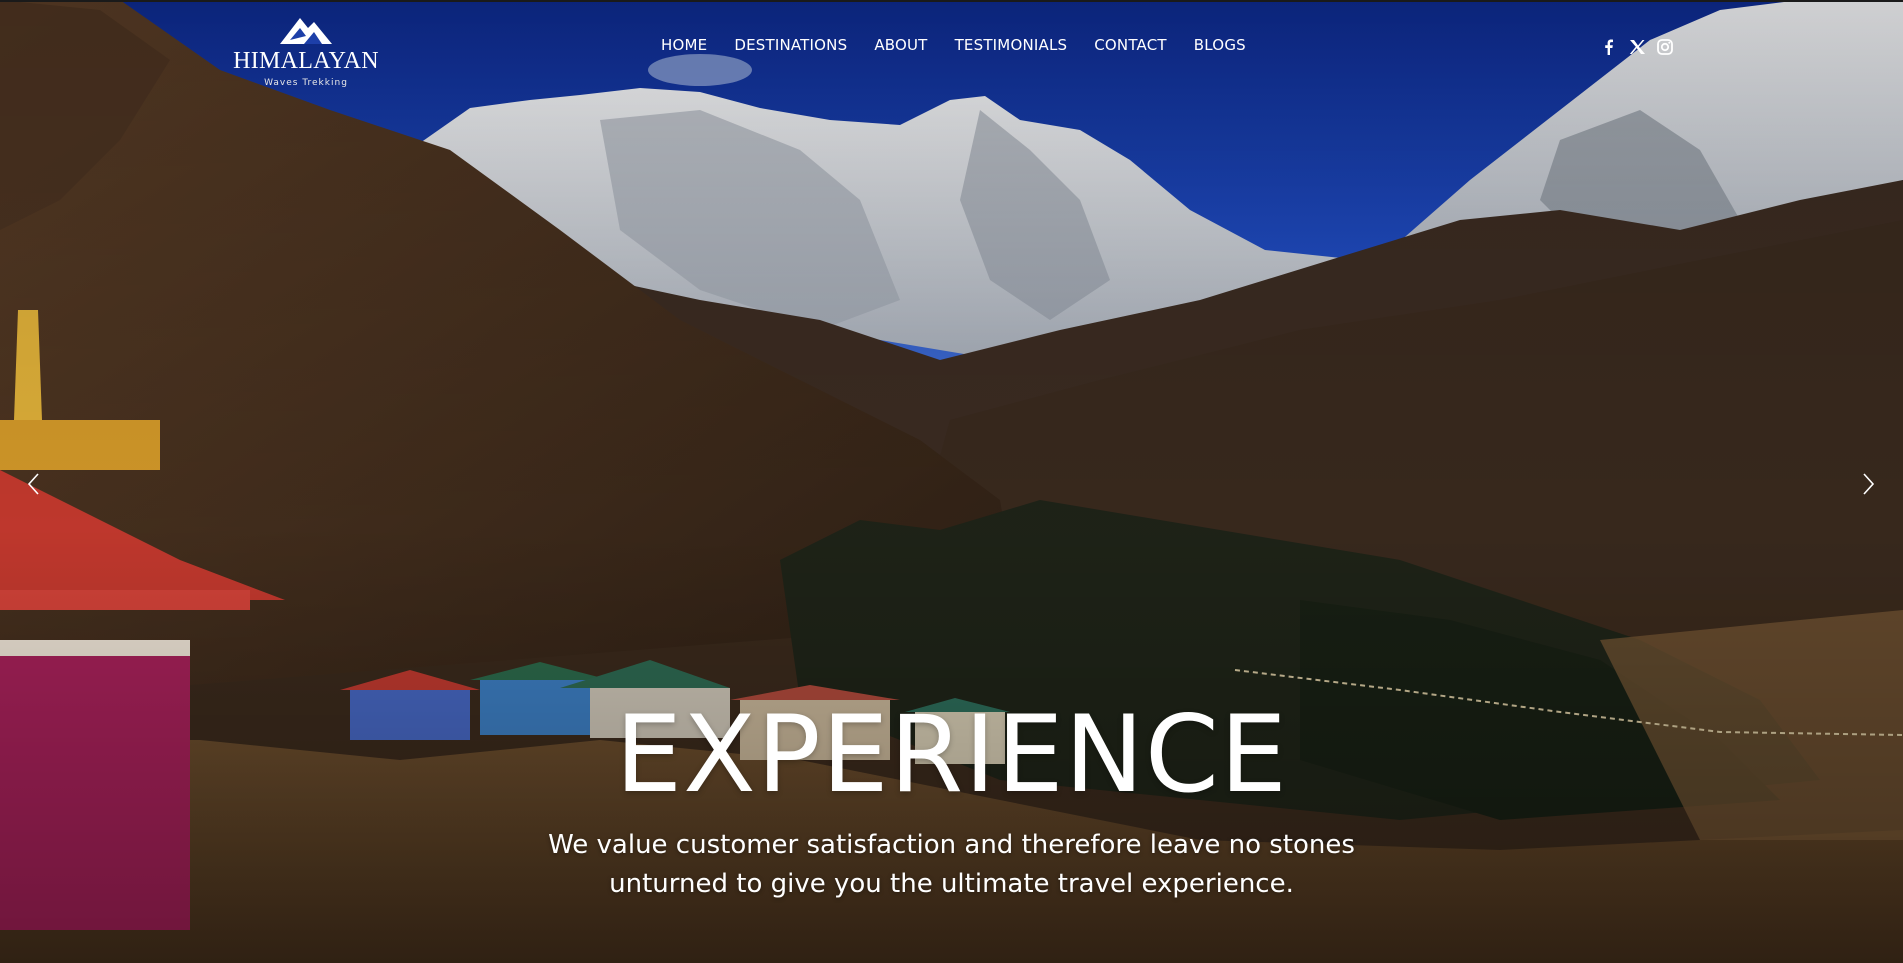  Describe the element at coordinates (1665, 47) in the screenshot. I see `instagram-icon` at that location.